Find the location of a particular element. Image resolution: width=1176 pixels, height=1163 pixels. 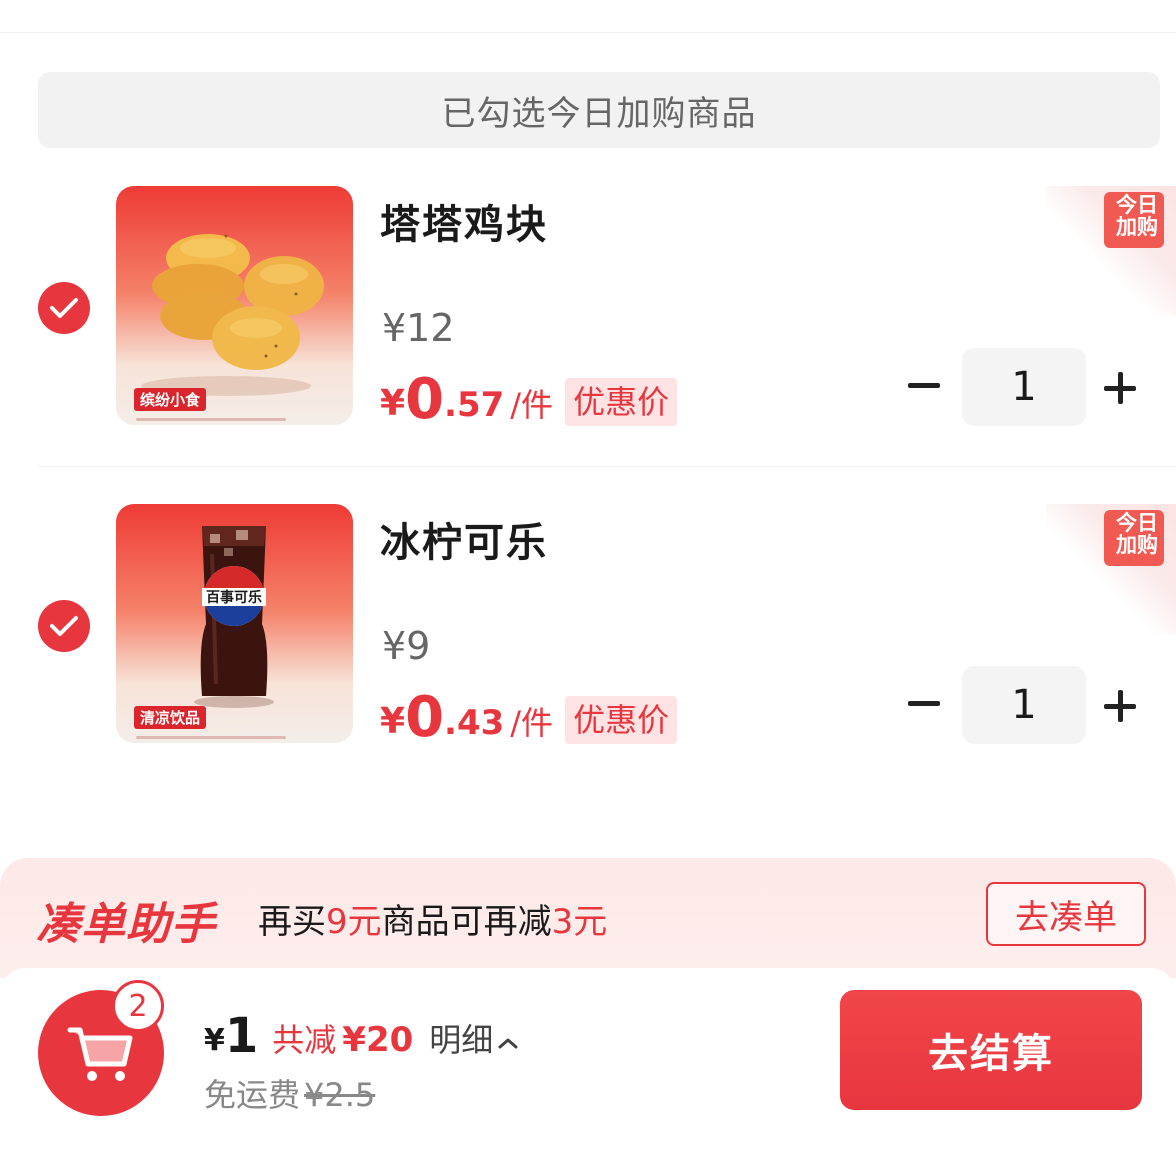

helper-text: 再买9元商品可再减3元 is located at coordinates (432, 918).